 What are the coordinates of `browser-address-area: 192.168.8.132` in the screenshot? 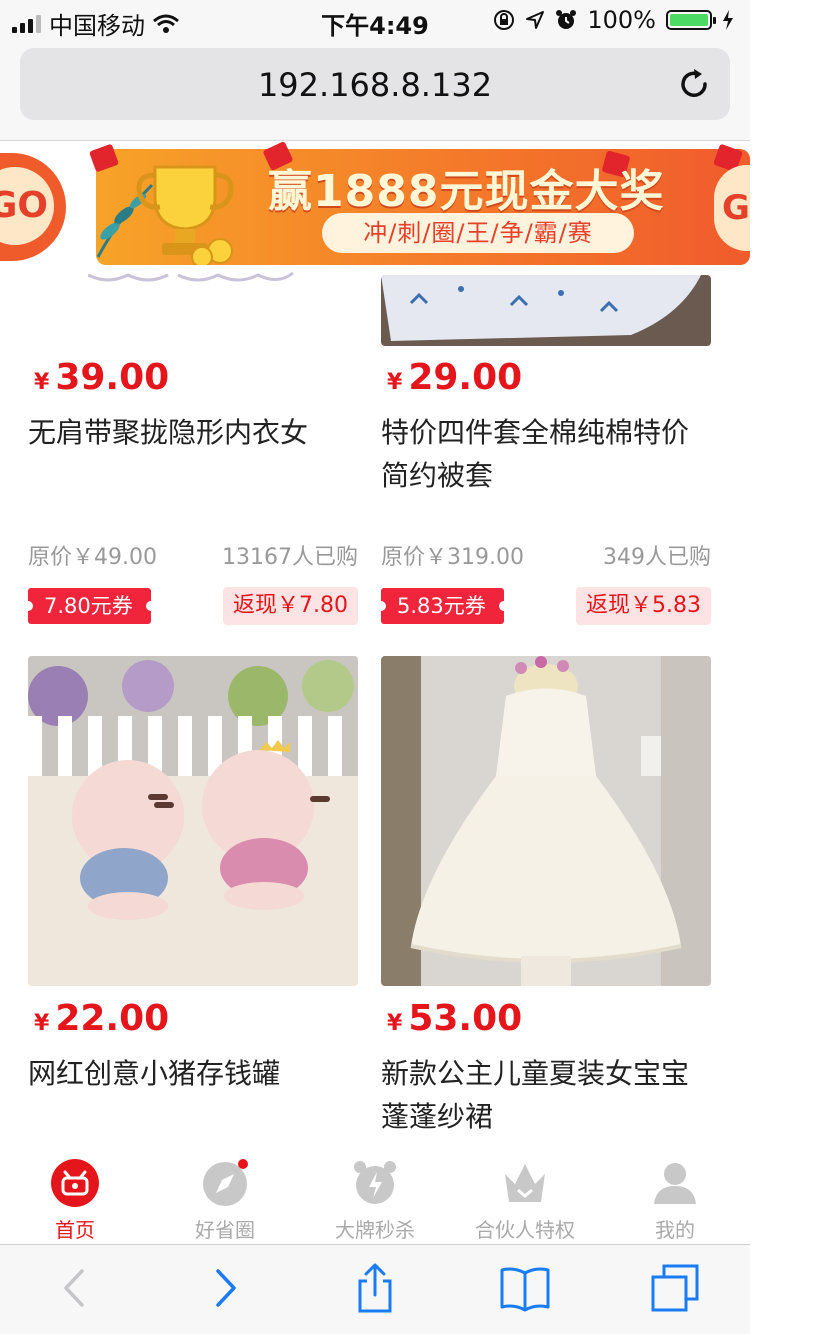 It's located at (375, 90).